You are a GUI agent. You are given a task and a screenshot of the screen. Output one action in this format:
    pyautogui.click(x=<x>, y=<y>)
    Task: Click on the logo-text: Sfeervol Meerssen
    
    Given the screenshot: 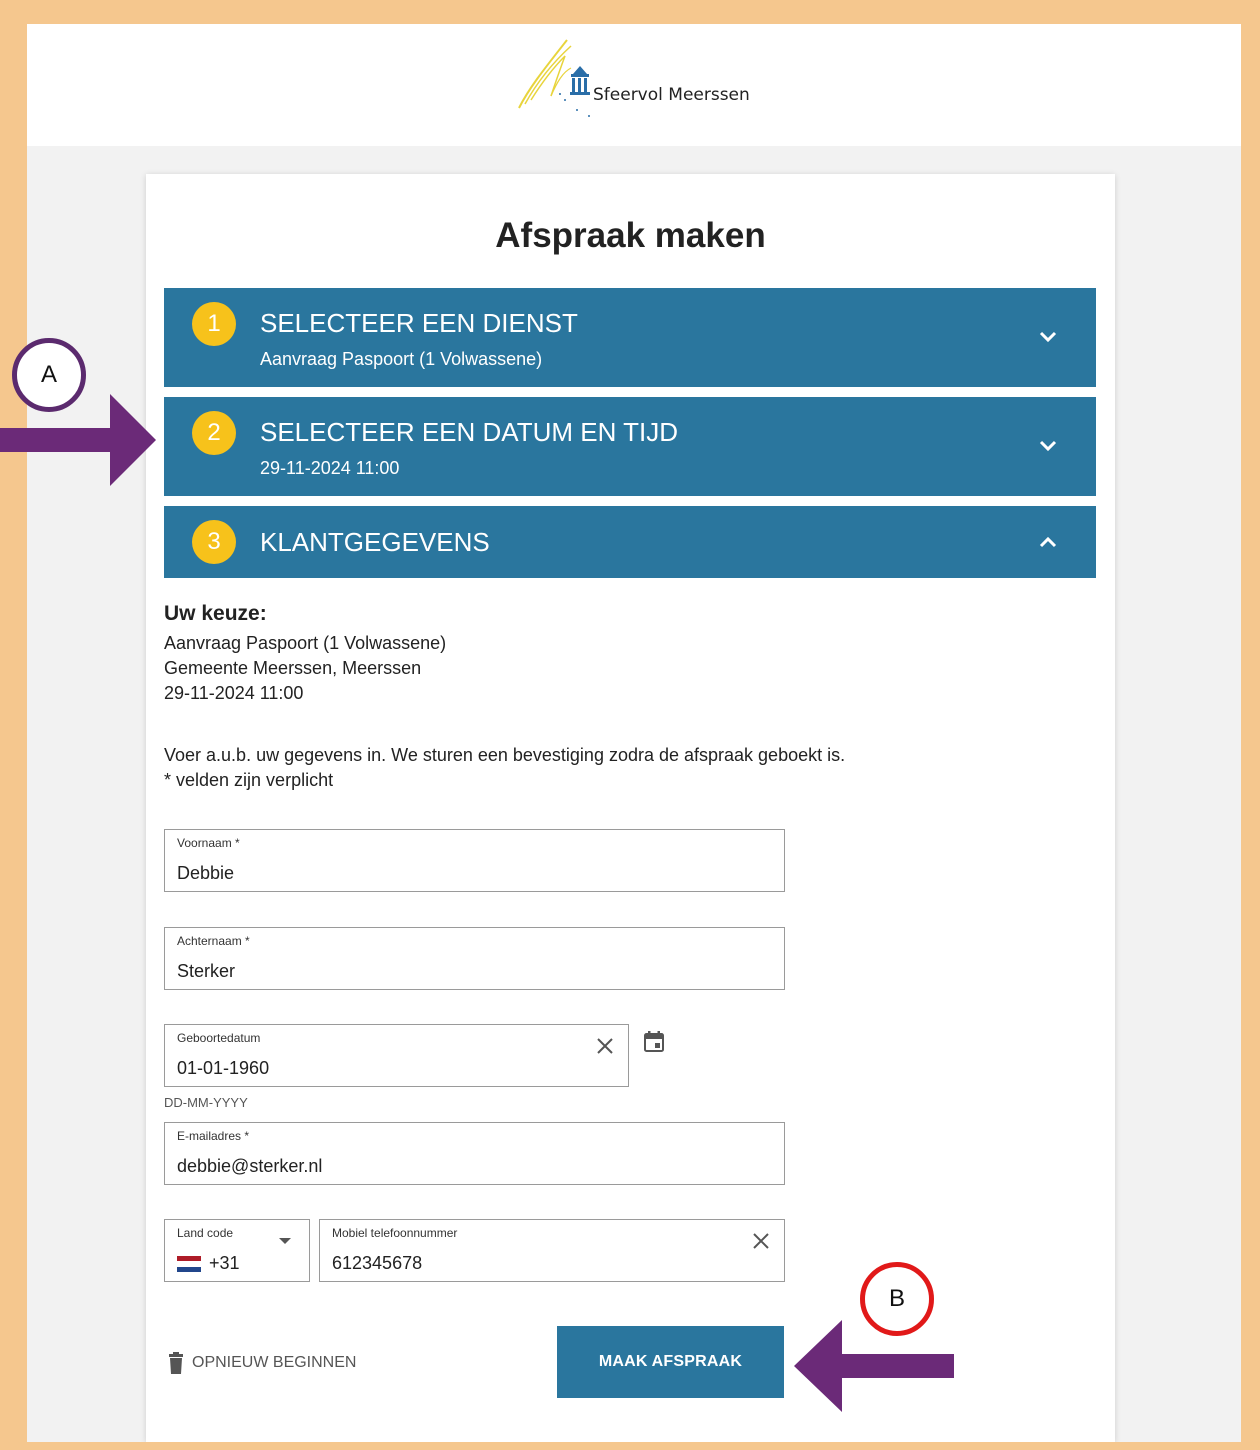 What is the action you would take?
    pyautogui.click(x=671, y=95)
    